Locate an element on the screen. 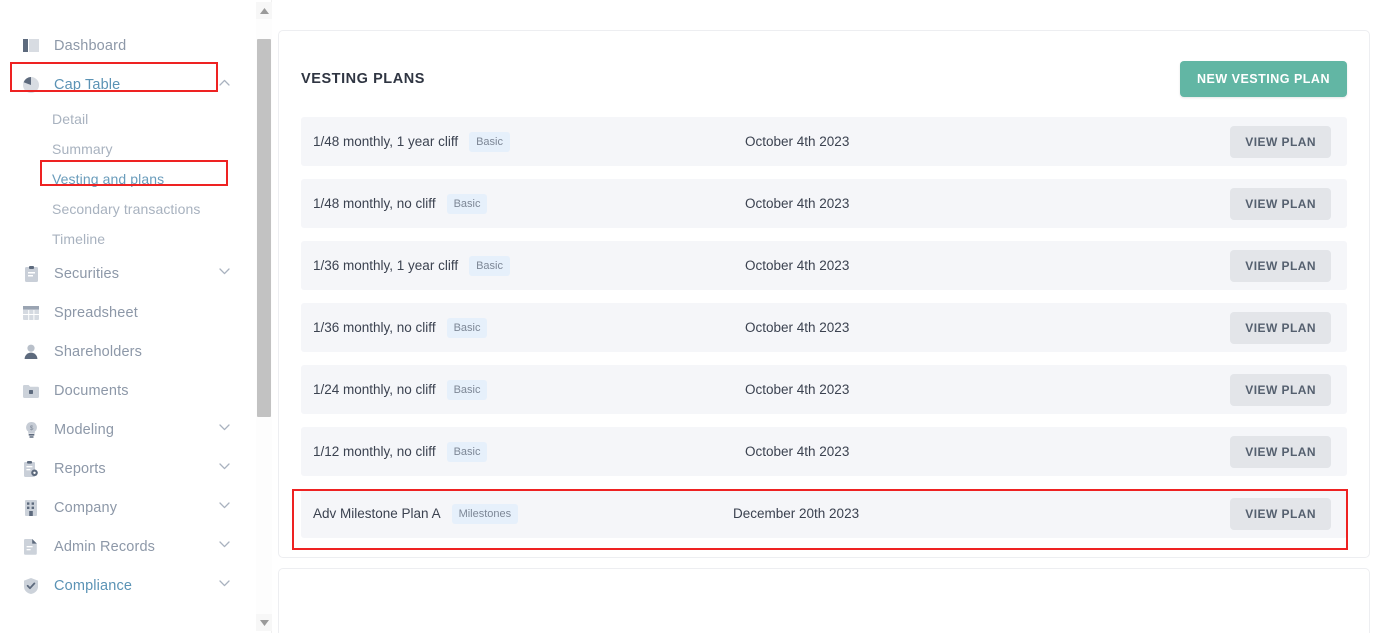 The image size is (1376, 633). sidebar-item-label: Modeling is located at coordinates (84, 429).